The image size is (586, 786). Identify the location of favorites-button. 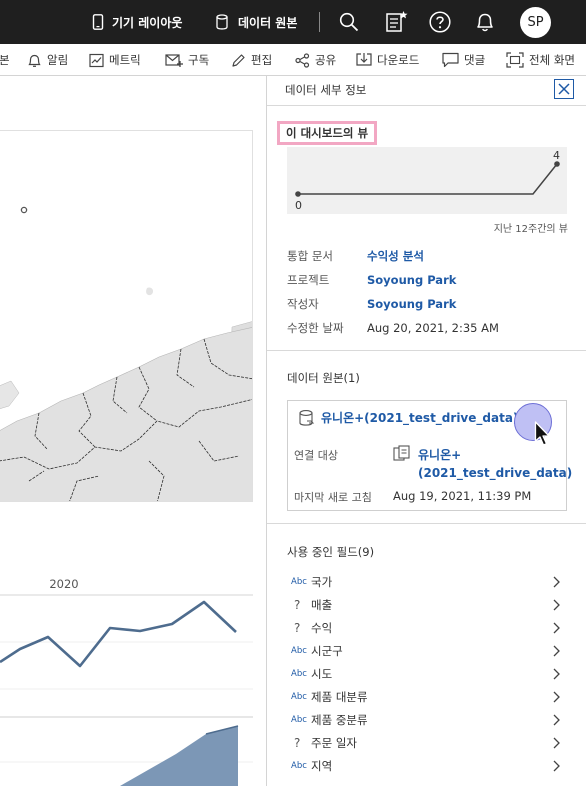
(397, 22).